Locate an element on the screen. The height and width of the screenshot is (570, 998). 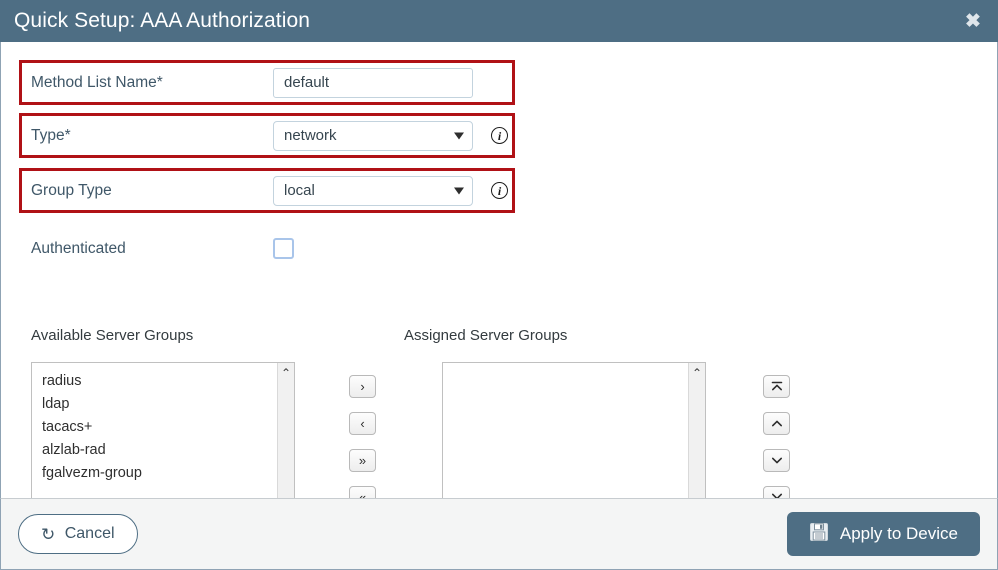
move-to-bottom-button is located at coordinates (776, 492).